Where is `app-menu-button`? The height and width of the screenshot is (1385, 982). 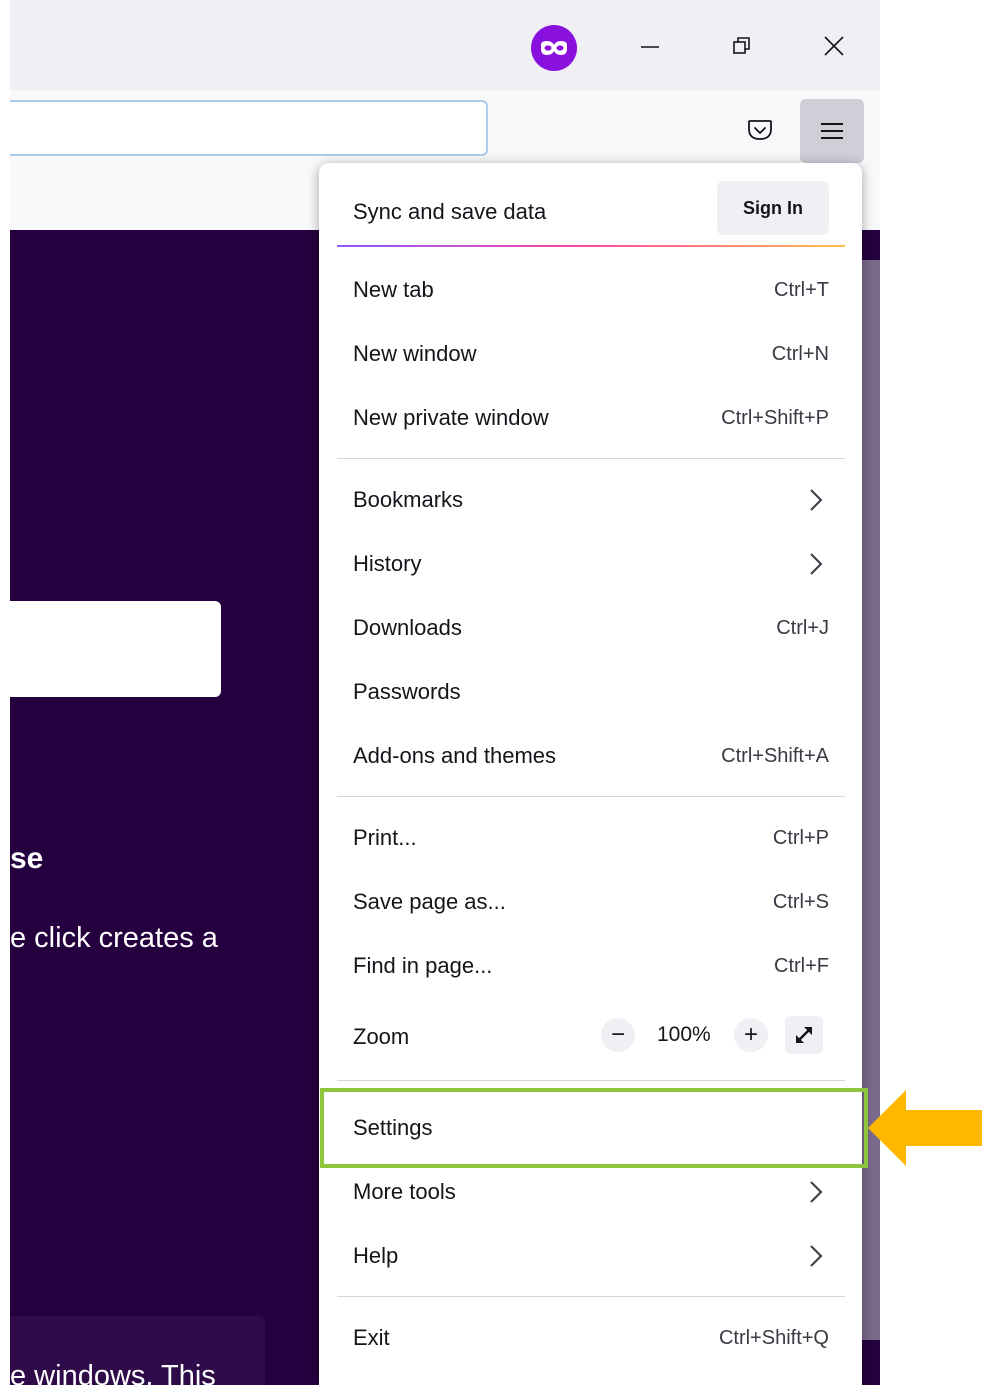
app-menu-button is located at coordinates (832, 131).